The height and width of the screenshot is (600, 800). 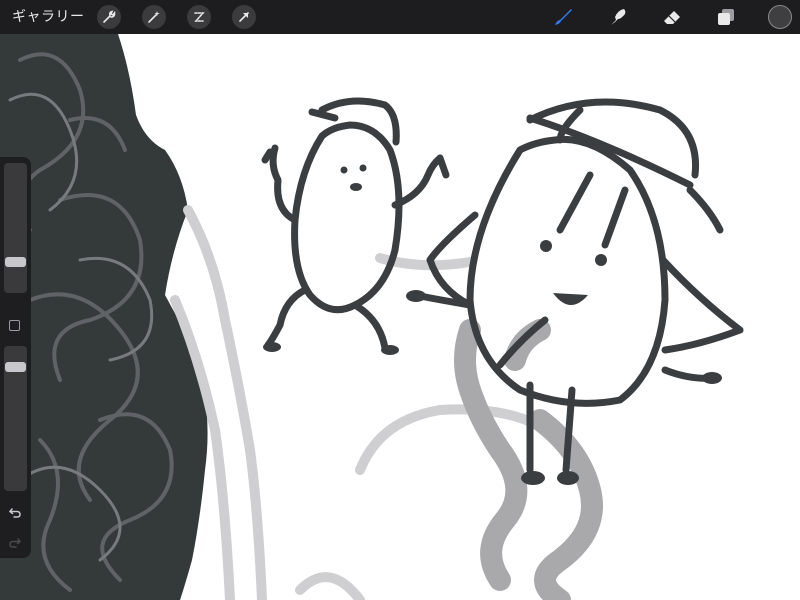 I want to click on transform-arrow-icon, so click(x=244, y=17).